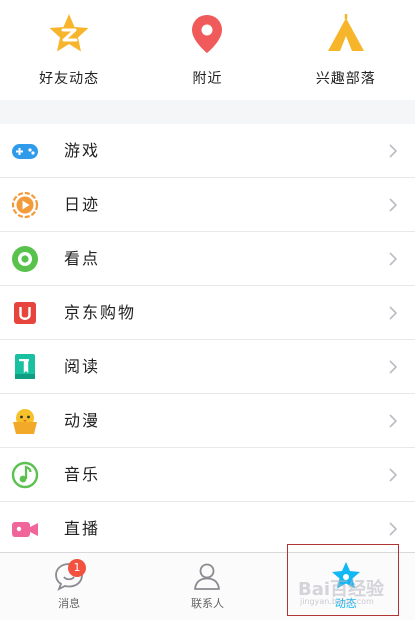  Describe the element at coordinates (346, 576) in the screenshot. I see `star-feed-icon` at that location.